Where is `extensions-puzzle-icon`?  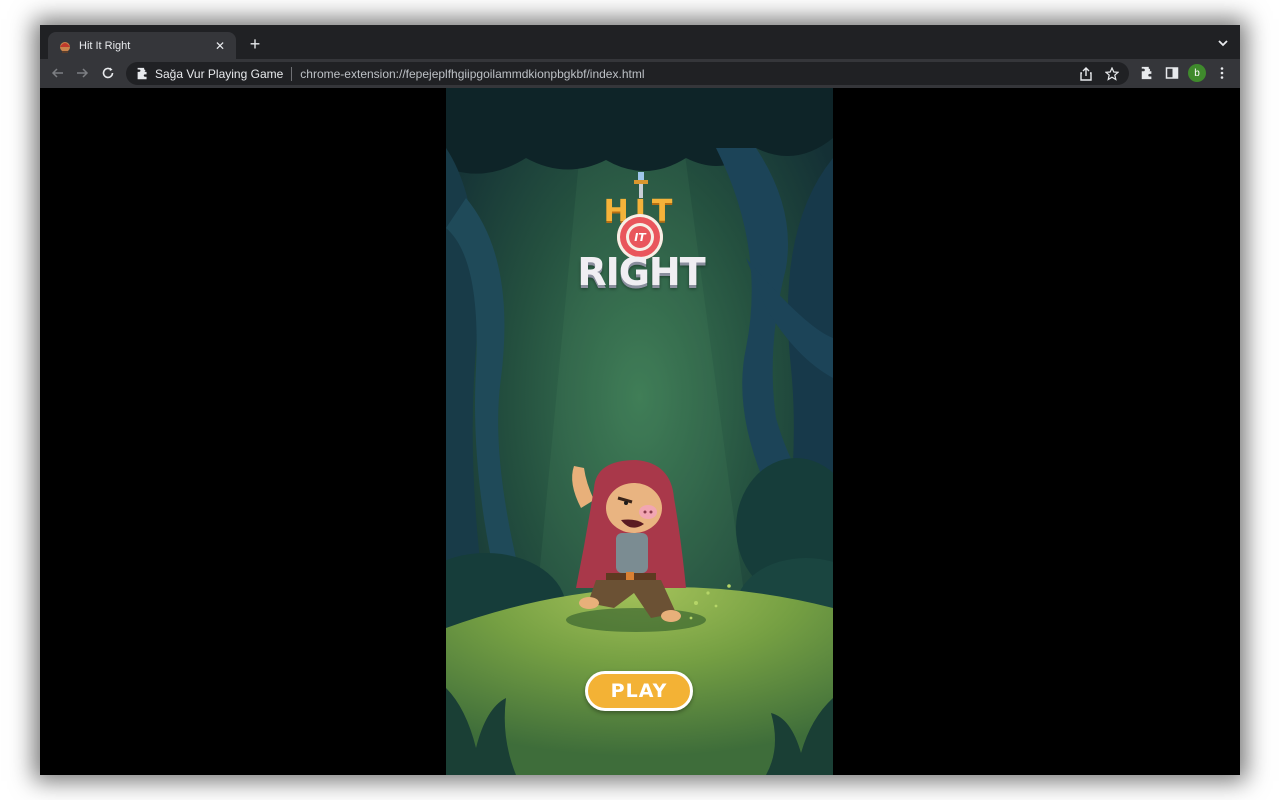
extensions-puzzle-icon is located at coordinates (1147, 73).